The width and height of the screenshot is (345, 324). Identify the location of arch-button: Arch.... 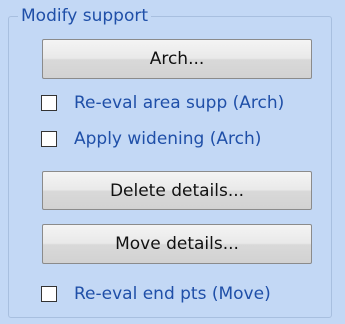
(177, 59).